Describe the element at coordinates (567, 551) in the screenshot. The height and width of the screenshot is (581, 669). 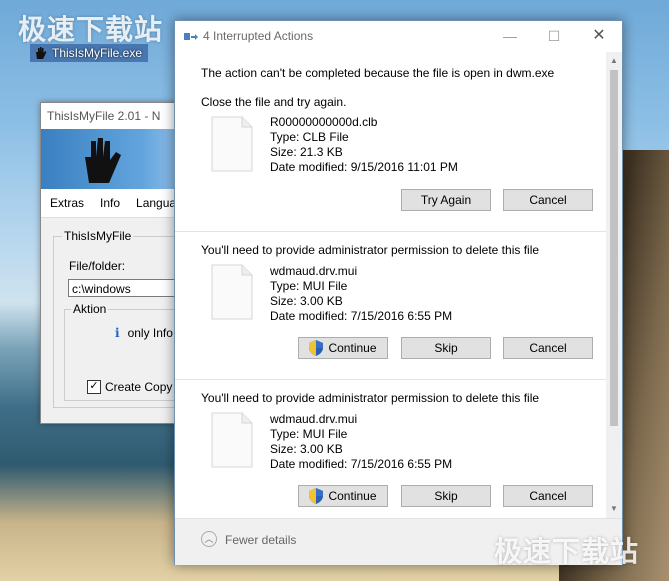
I see `watermark-bottom: 极速下载站` at that location.